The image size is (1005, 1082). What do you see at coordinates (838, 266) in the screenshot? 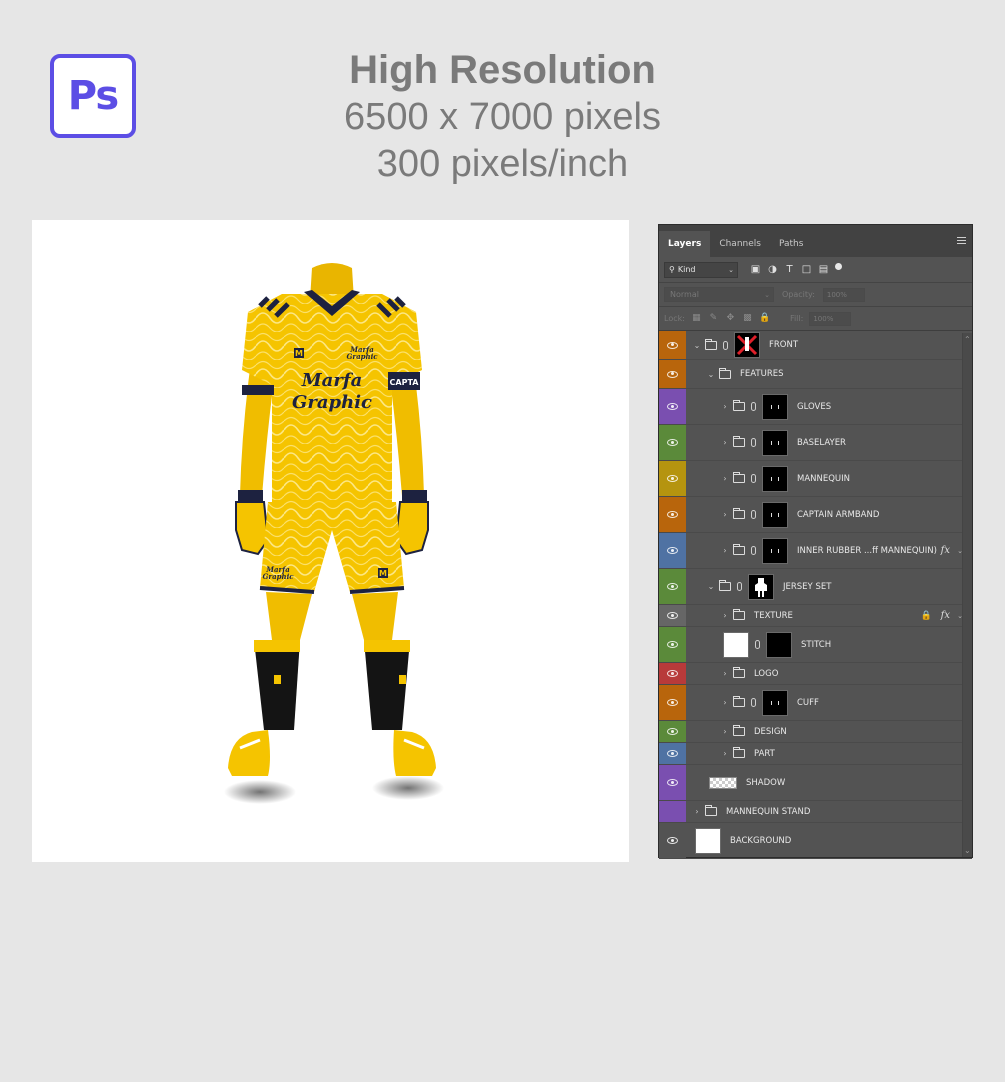
I see `filter-toggle-icon` at bounding box center [838, 266].